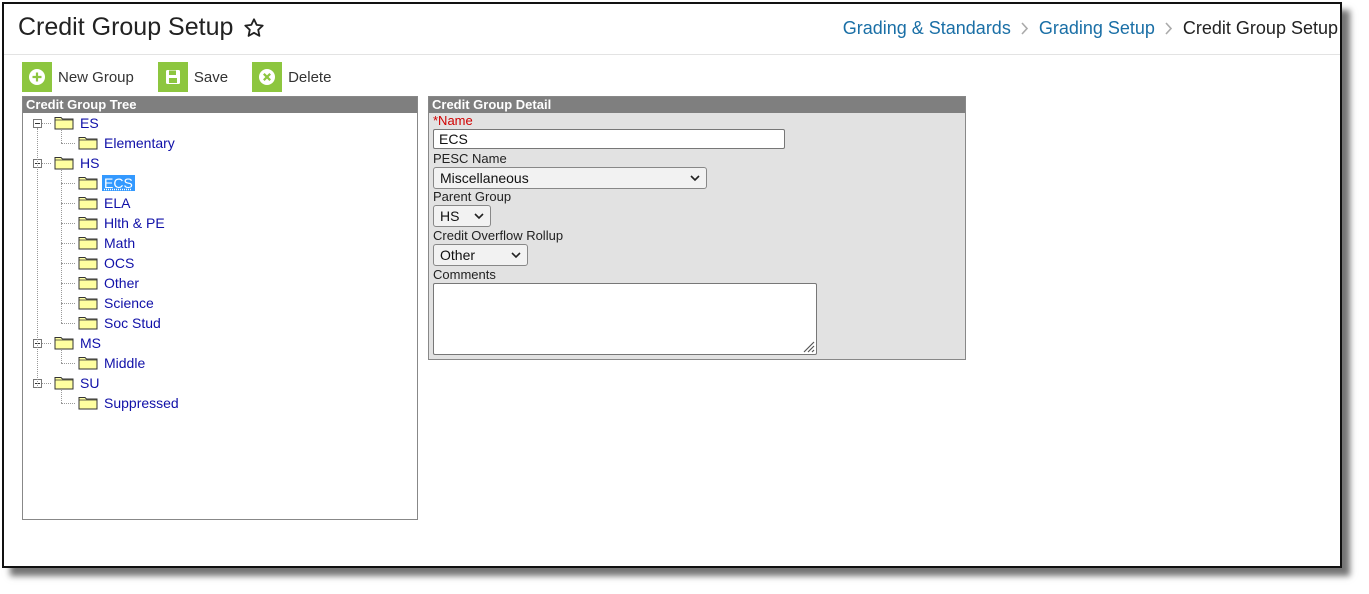  I want to click on tree-node: Other, so click(101, 283).